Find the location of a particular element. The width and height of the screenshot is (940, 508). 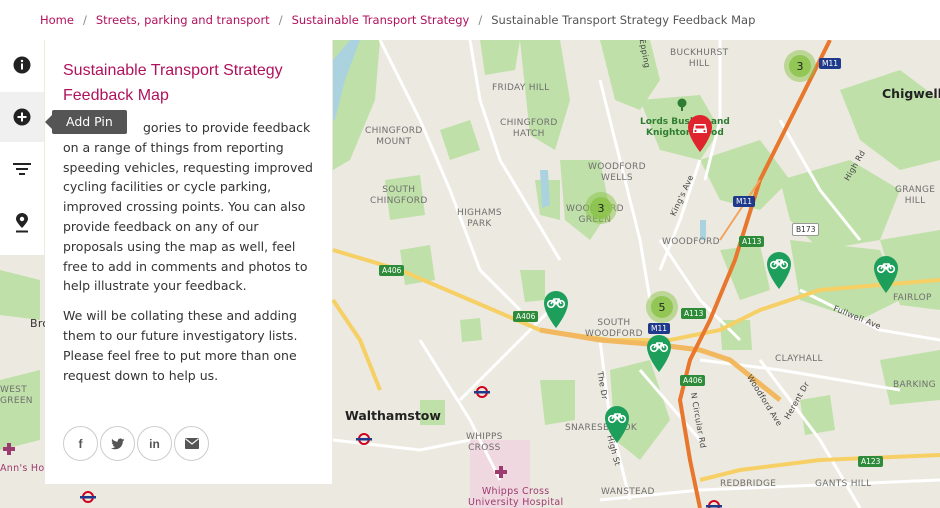

filter-icon is located at coordinates (22, 169).